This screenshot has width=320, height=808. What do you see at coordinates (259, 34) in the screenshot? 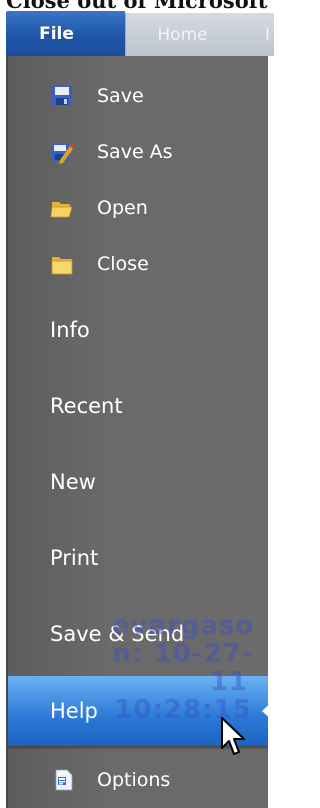
I see `tab-insert: I` at bounding box center [259, 34].